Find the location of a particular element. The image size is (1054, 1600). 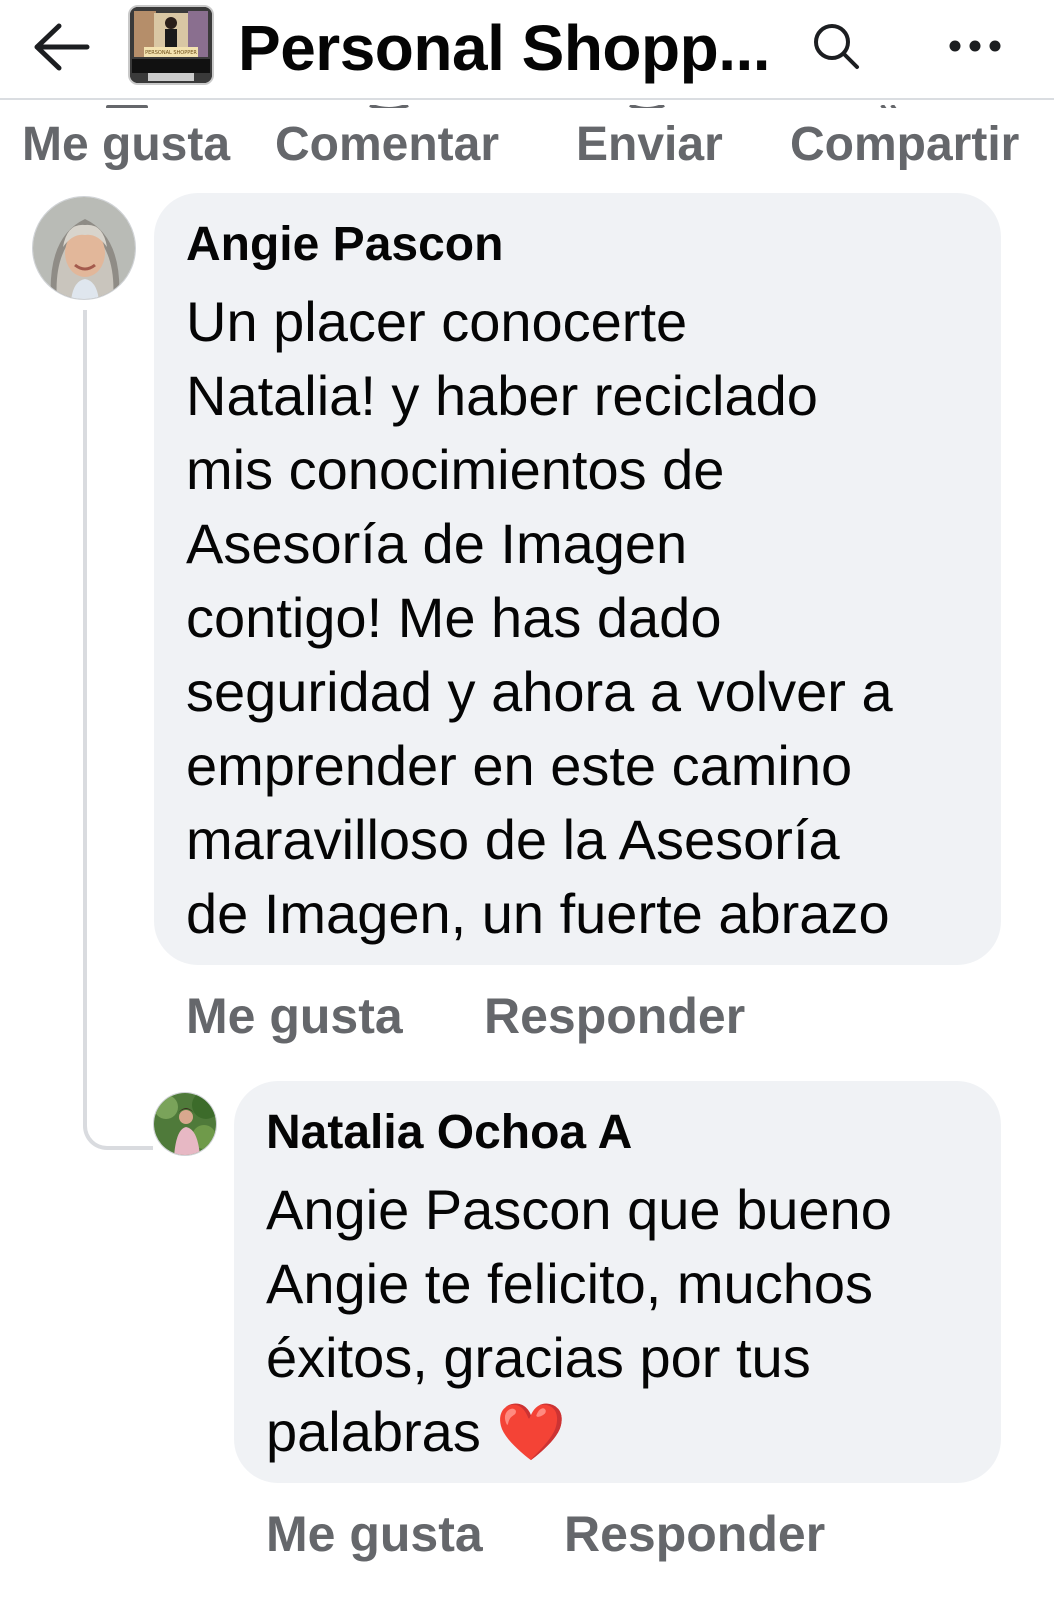

share-button: Compartir is located at coordinates (904, 145).